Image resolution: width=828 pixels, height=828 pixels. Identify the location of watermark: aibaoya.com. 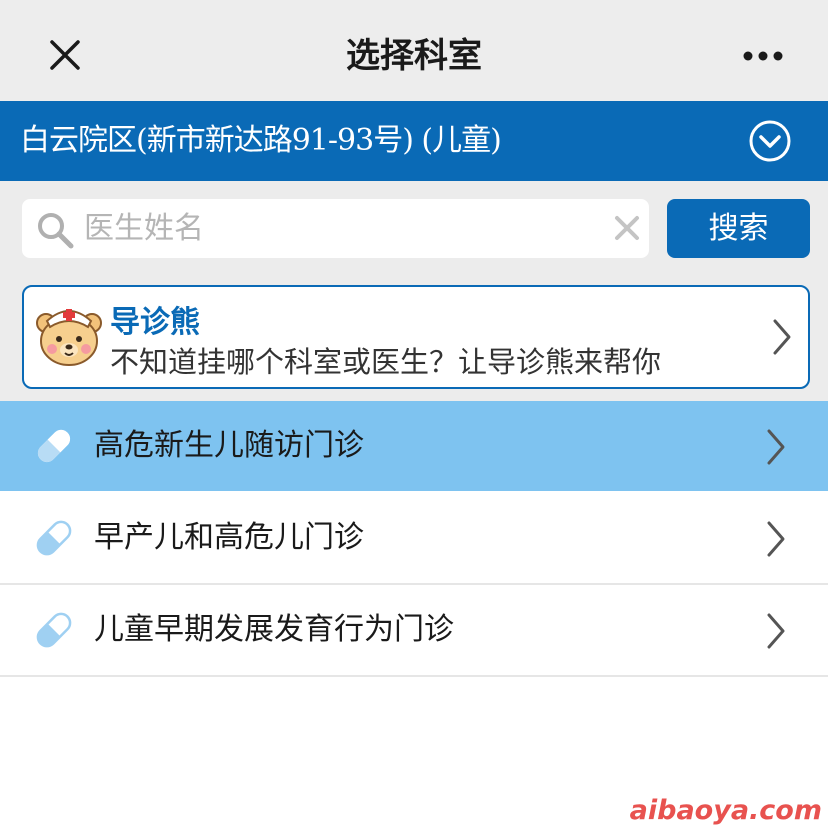
(725, 810).